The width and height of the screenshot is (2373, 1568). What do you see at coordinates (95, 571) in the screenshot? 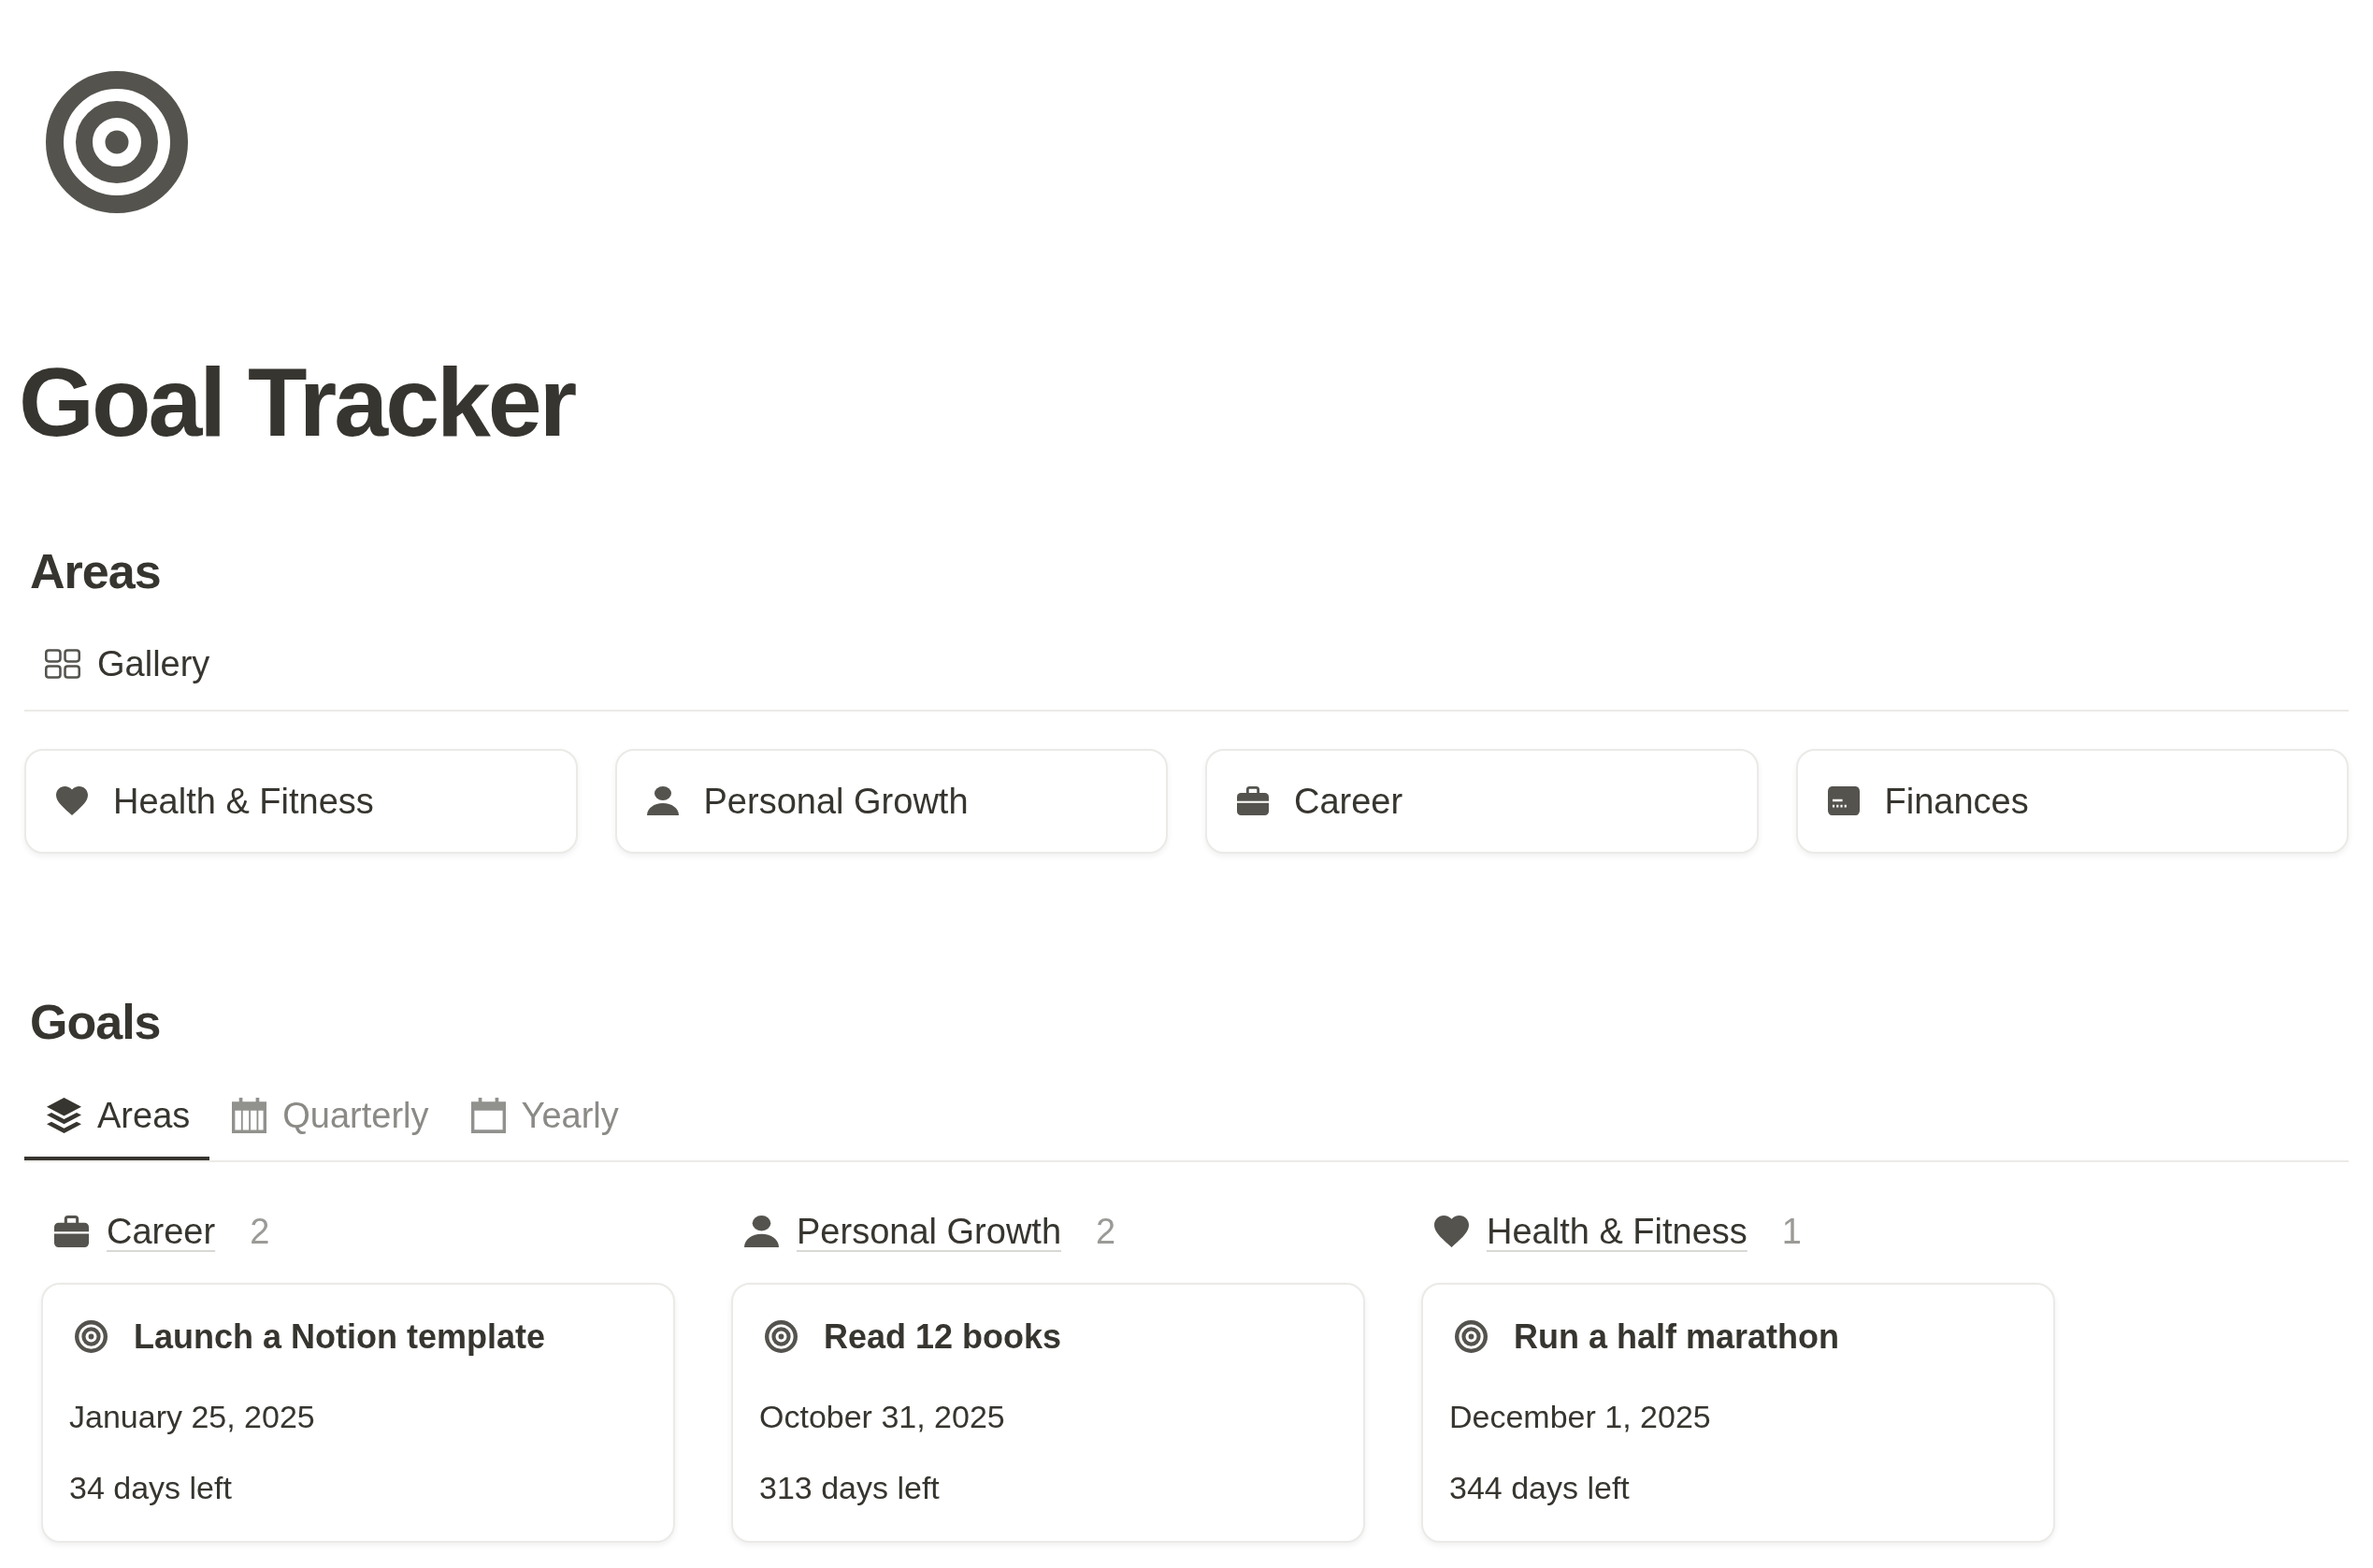
I see `section-heading: Areas` at bounding box center [95, 571].